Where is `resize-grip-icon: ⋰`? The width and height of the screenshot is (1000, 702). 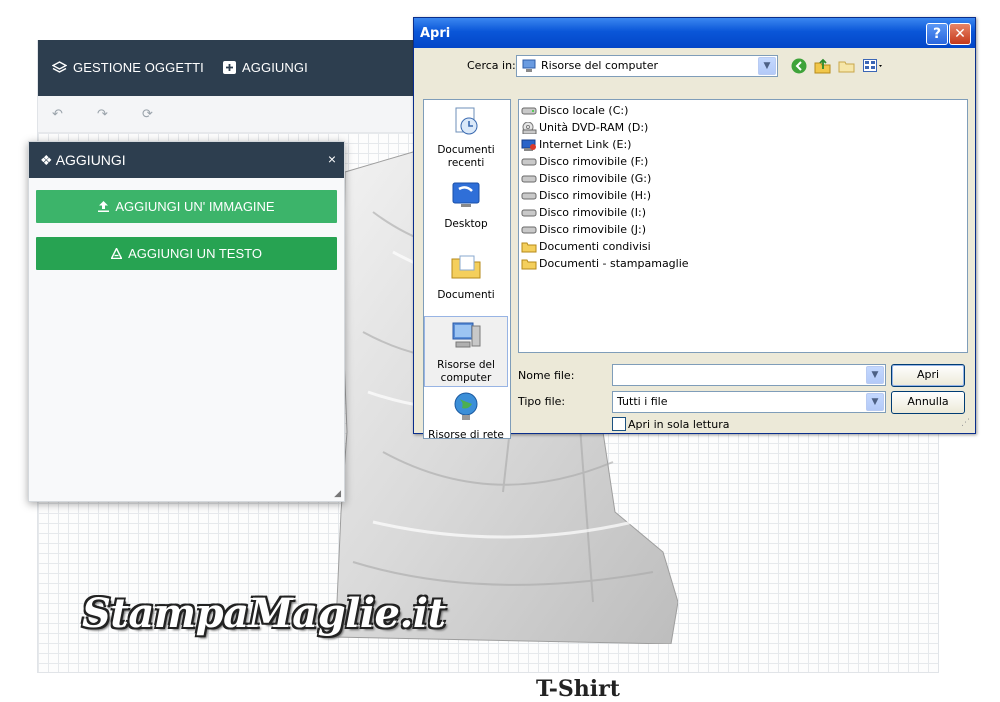 resize-grip-icon: ⋰ is located at coordinates (965, 423).